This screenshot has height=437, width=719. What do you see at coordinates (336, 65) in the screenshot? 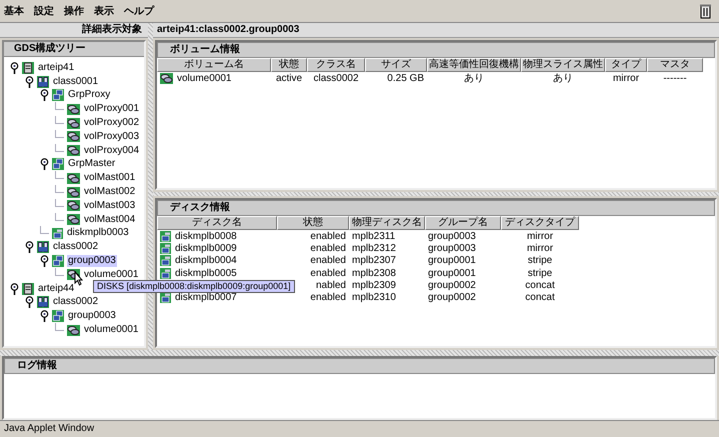
I see `column-header: クラス名` at bounding box center [336, 65].